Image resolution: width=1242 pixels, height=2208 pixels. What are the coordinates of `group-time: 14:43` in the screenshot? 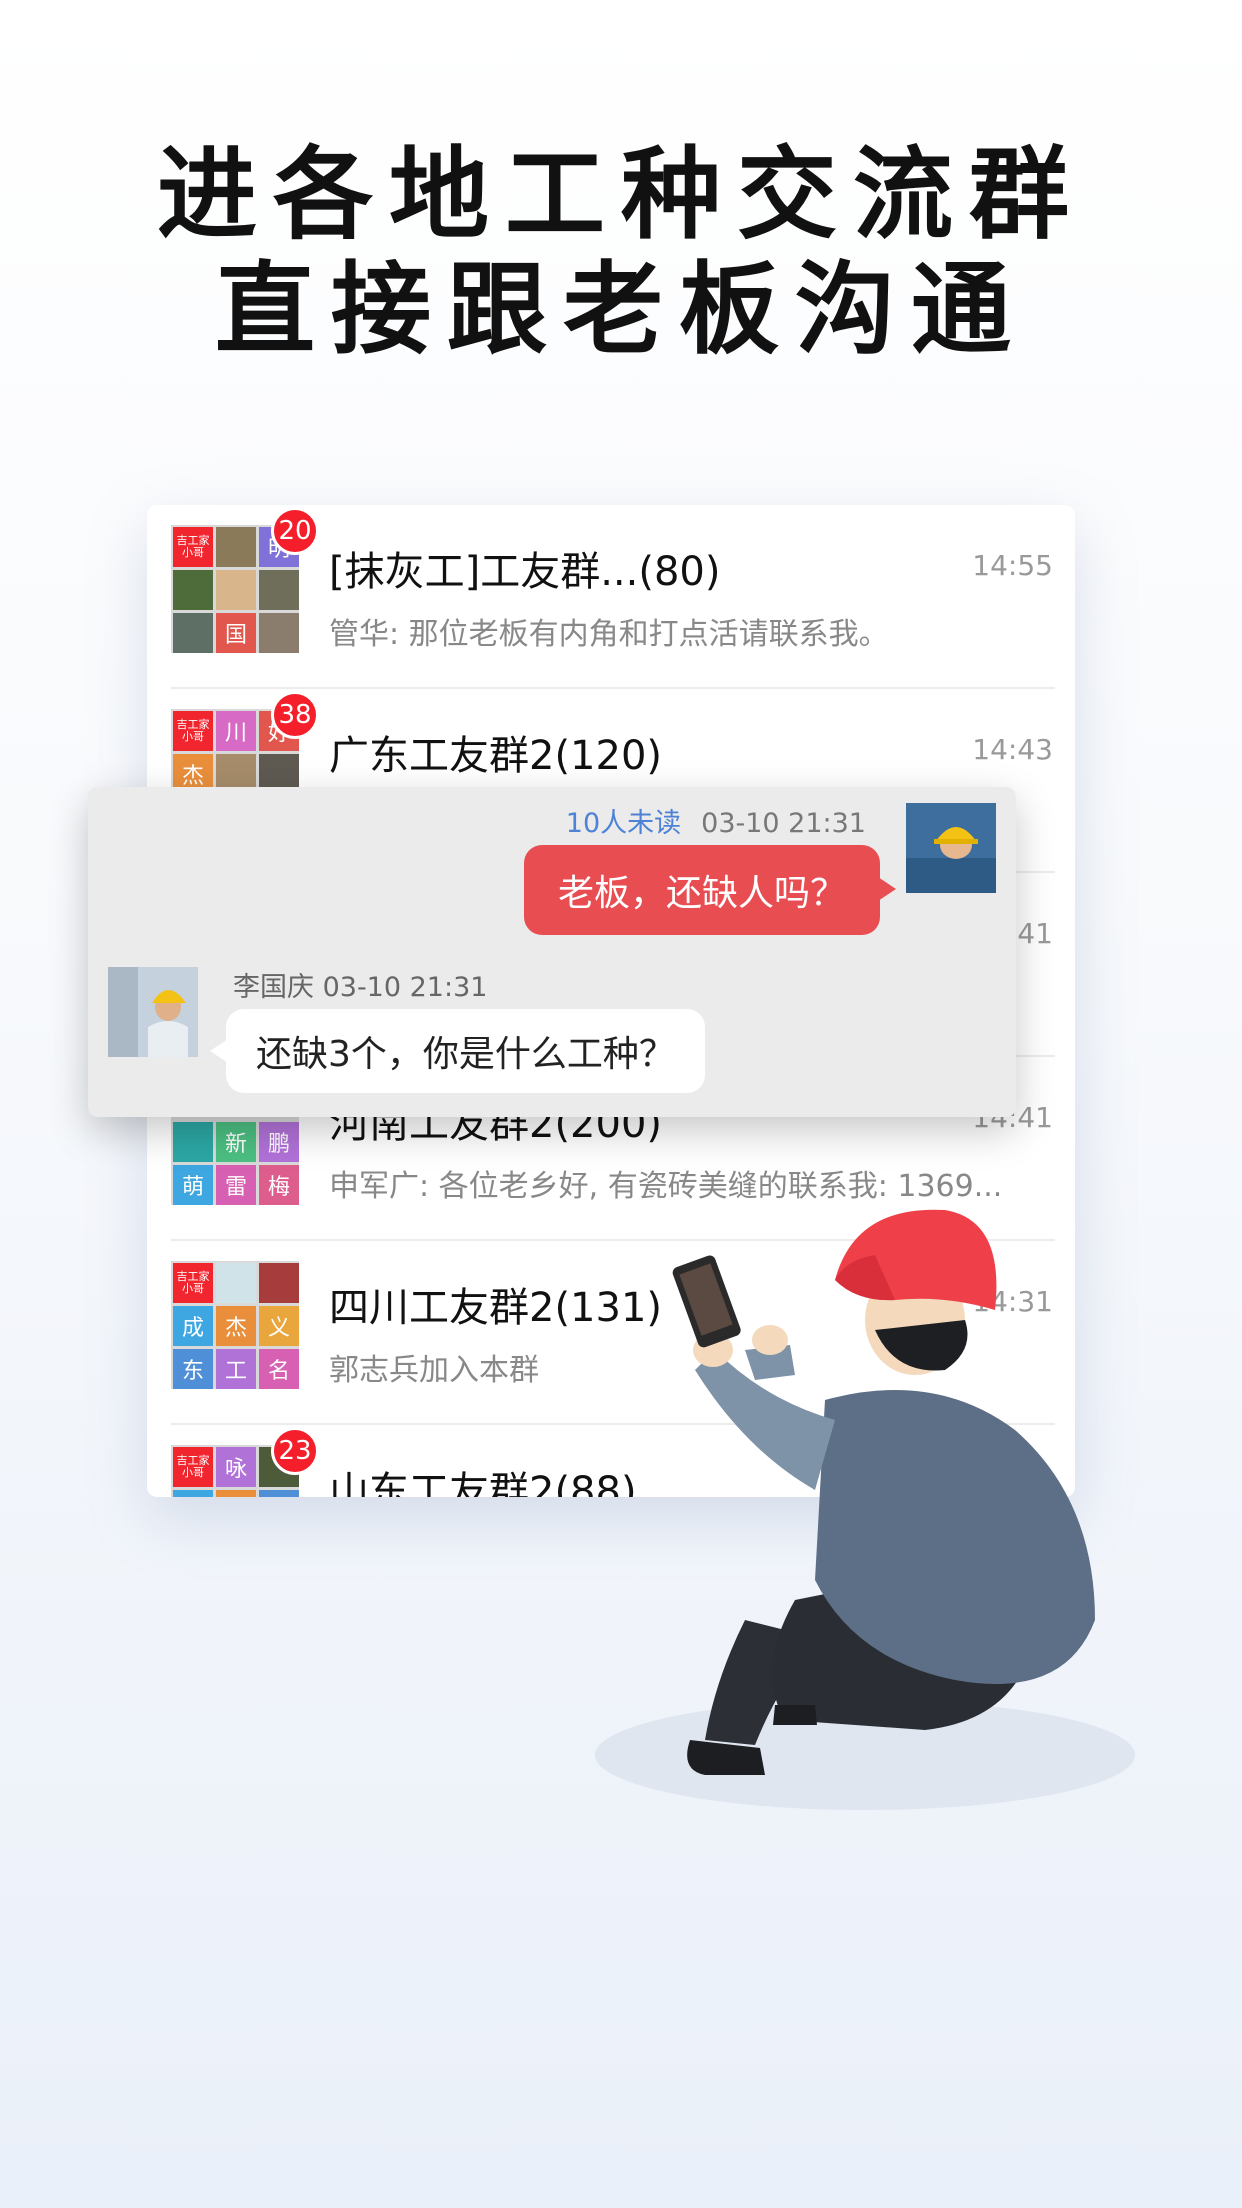 It's located at (1012, 749).